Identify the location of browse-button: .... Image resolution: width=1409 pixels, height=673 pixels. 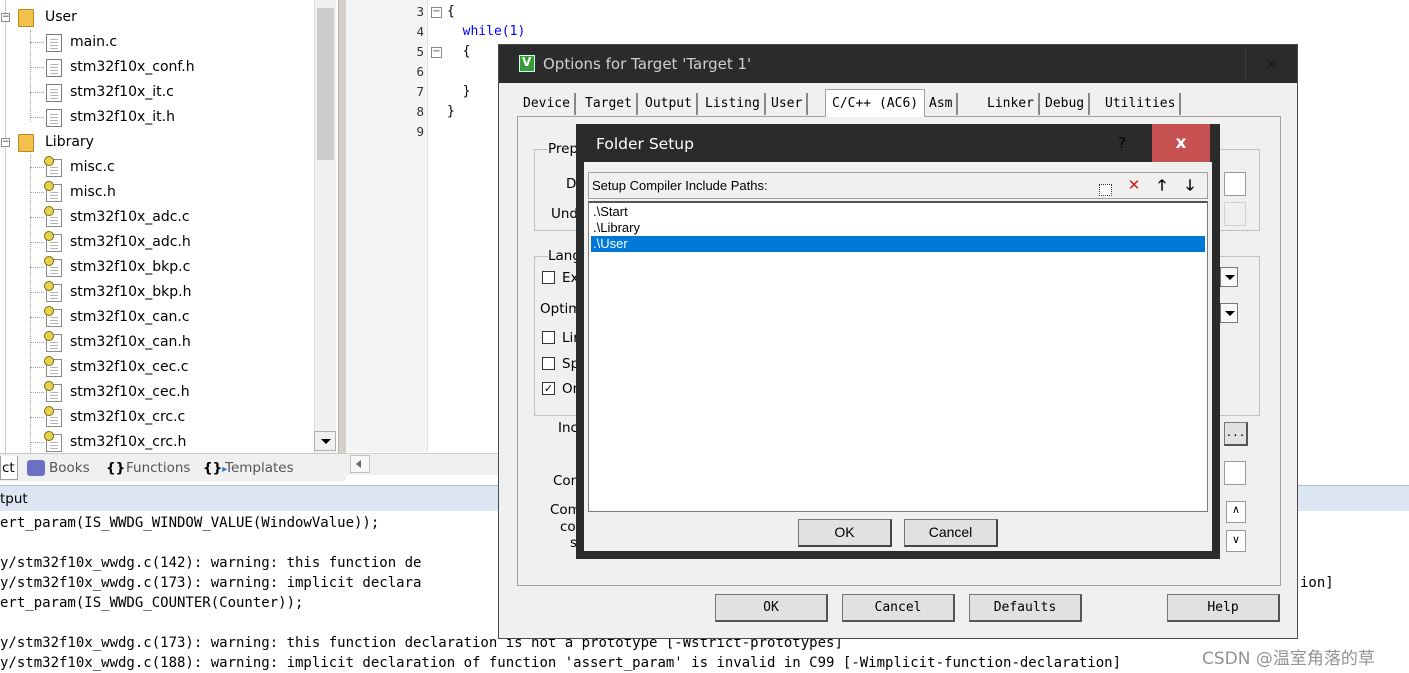
(1236, 434).